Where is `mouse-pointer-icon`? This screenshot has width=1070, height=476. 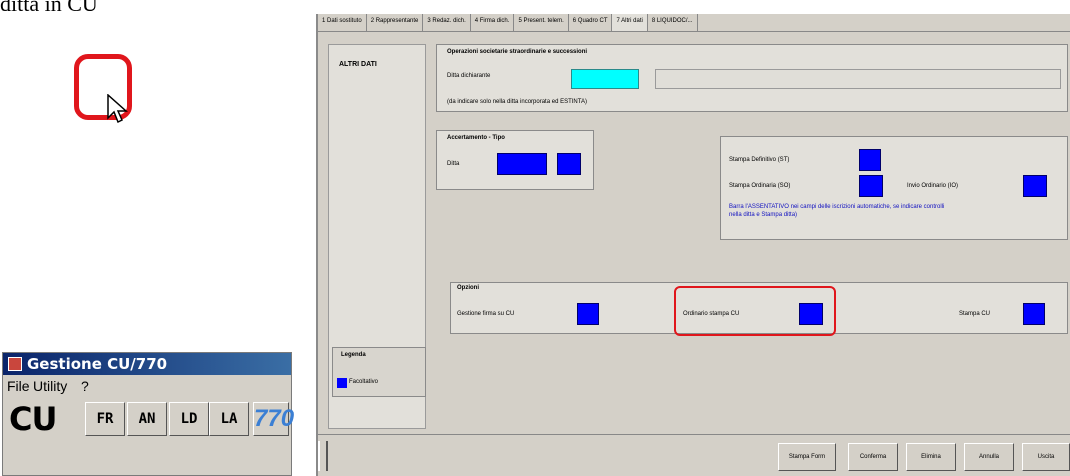
mouse-pointer-icon is located at coordinates (117, 109).